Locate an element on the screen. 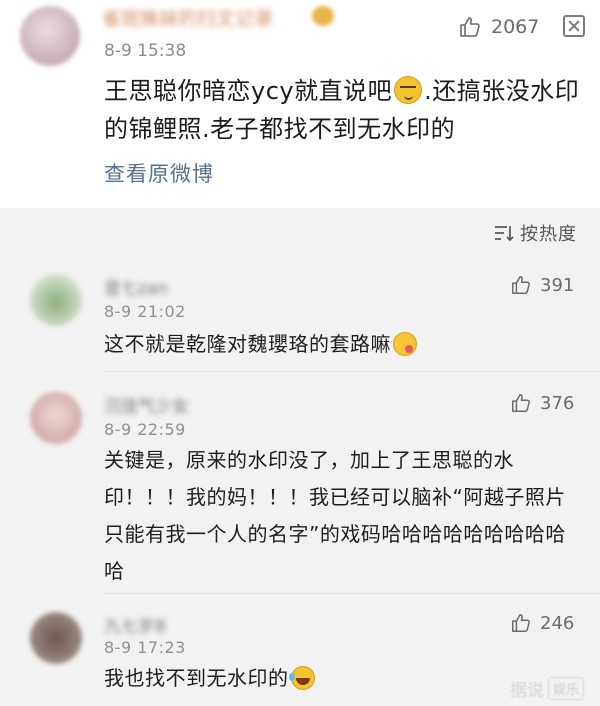 The image size is (600, 706). sort-by-hot-button: 按热度 is located at coordinates (535, 233).